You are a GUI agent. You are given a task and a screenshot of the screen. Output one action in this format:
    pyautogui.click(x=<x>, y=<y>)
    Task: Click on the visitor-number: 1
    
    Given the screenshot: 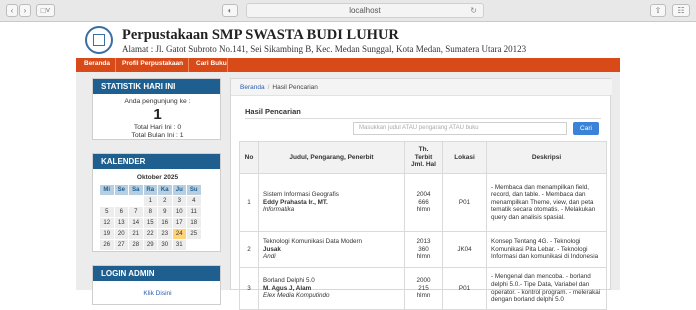 What is the action you would take?
    pyautogui.click(x=157, y=114)
    